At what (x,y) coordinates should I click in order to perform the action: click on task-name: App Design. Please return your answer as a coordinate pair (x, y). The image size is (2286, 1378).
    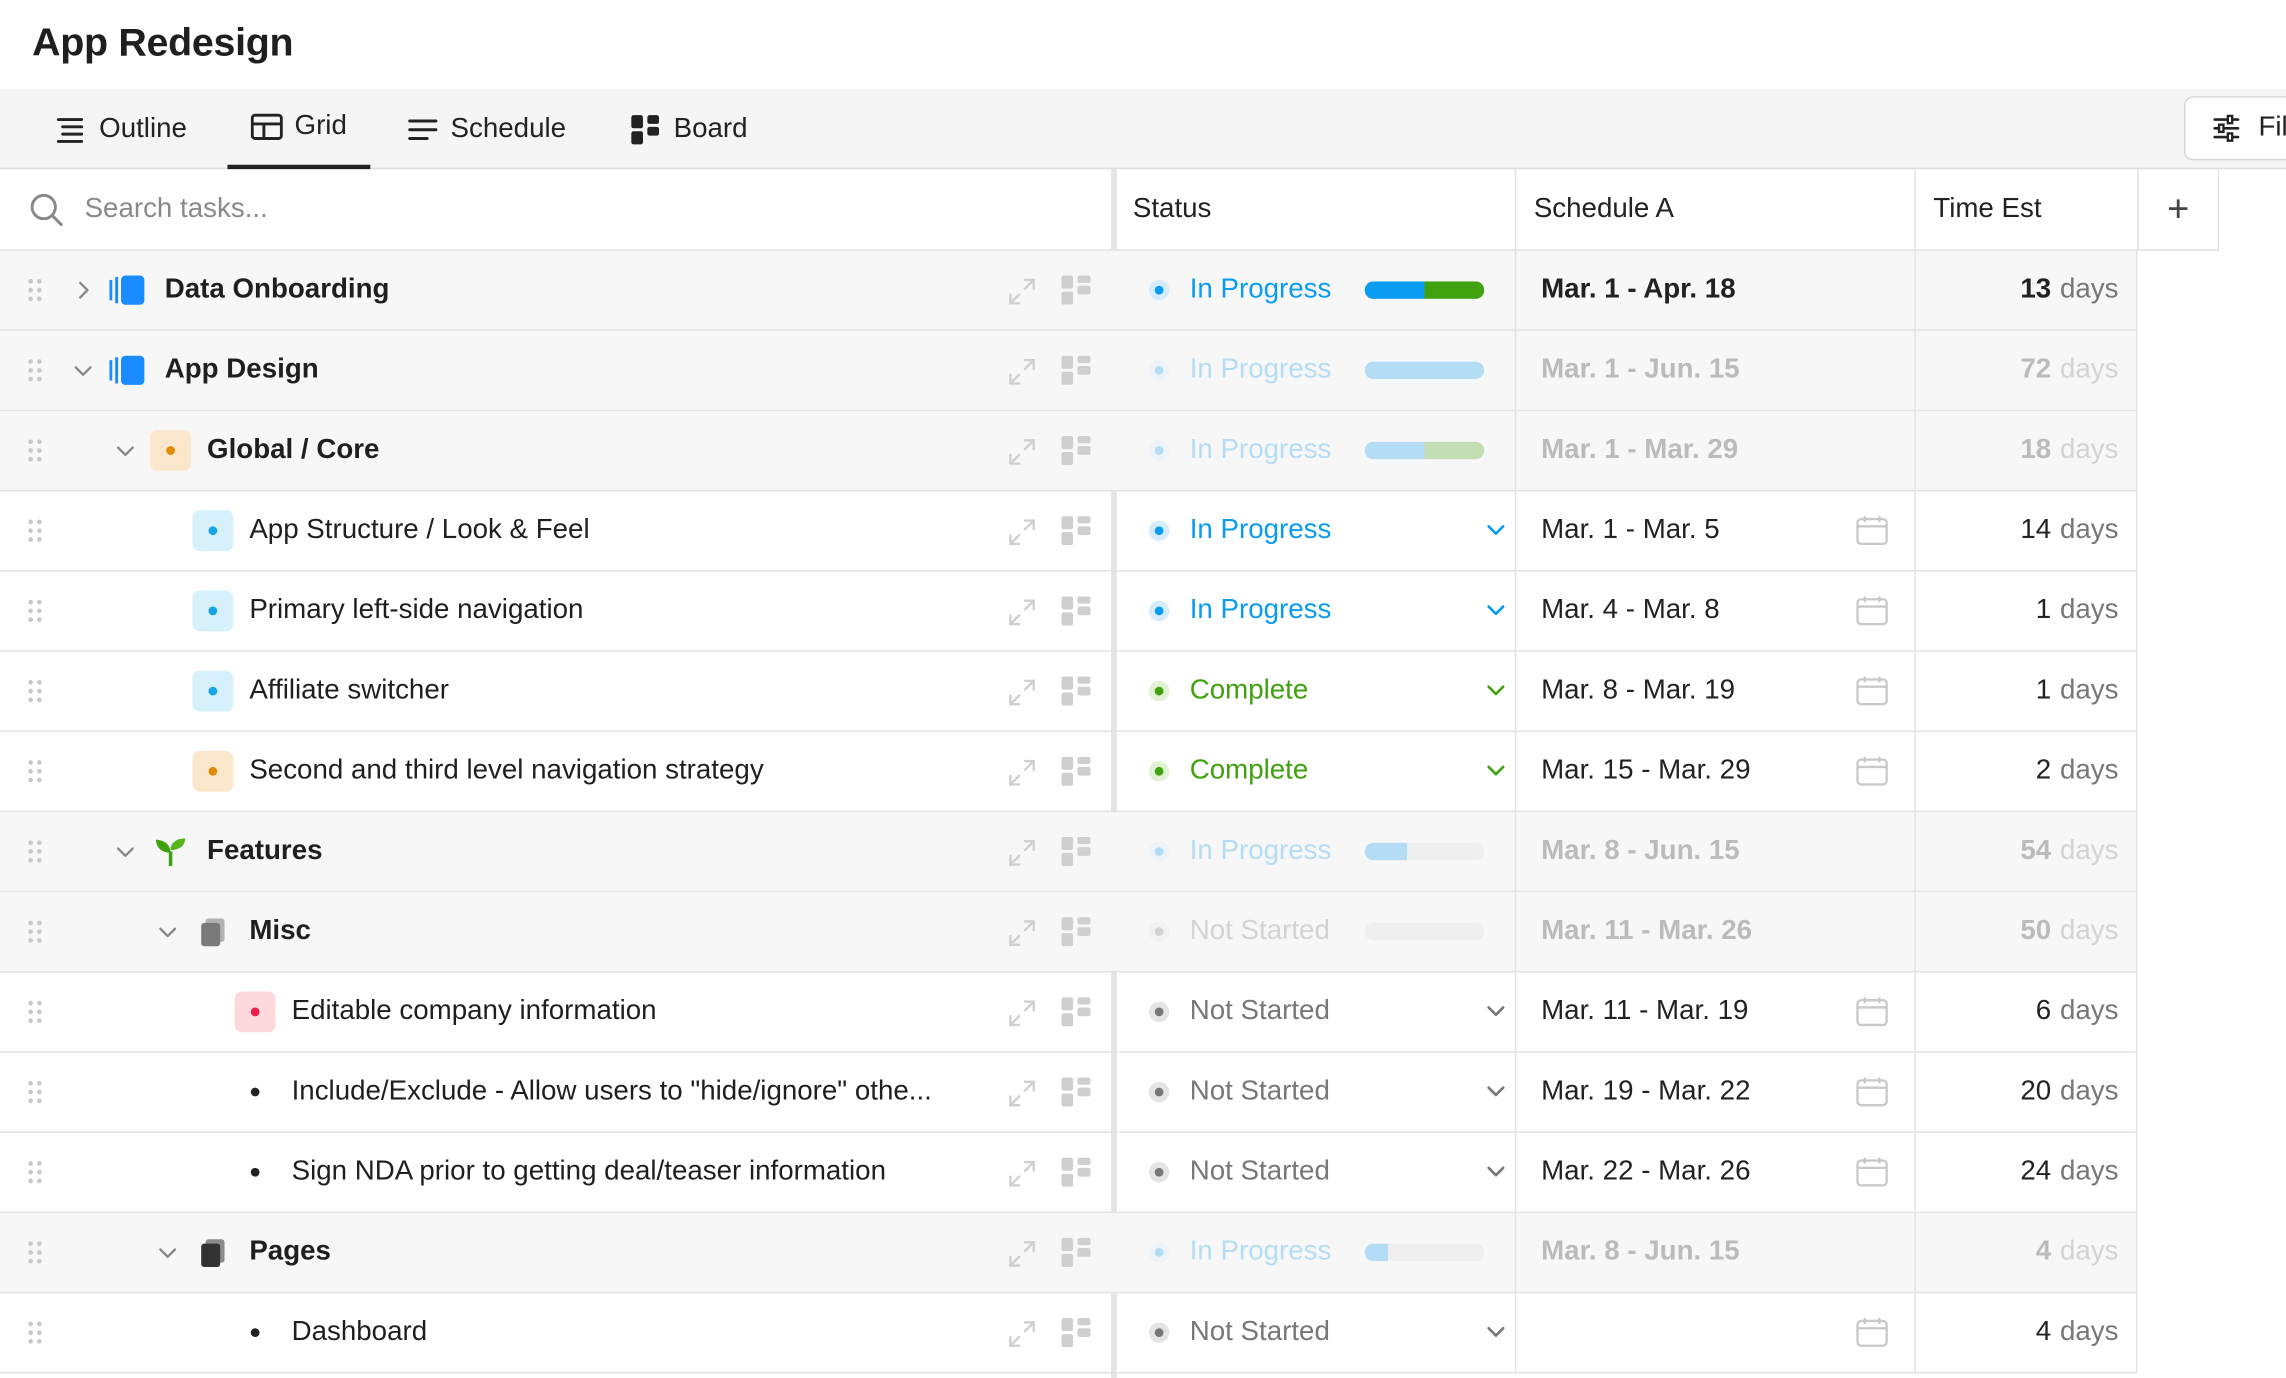
    Looking at the image, I should click on (242, 370).